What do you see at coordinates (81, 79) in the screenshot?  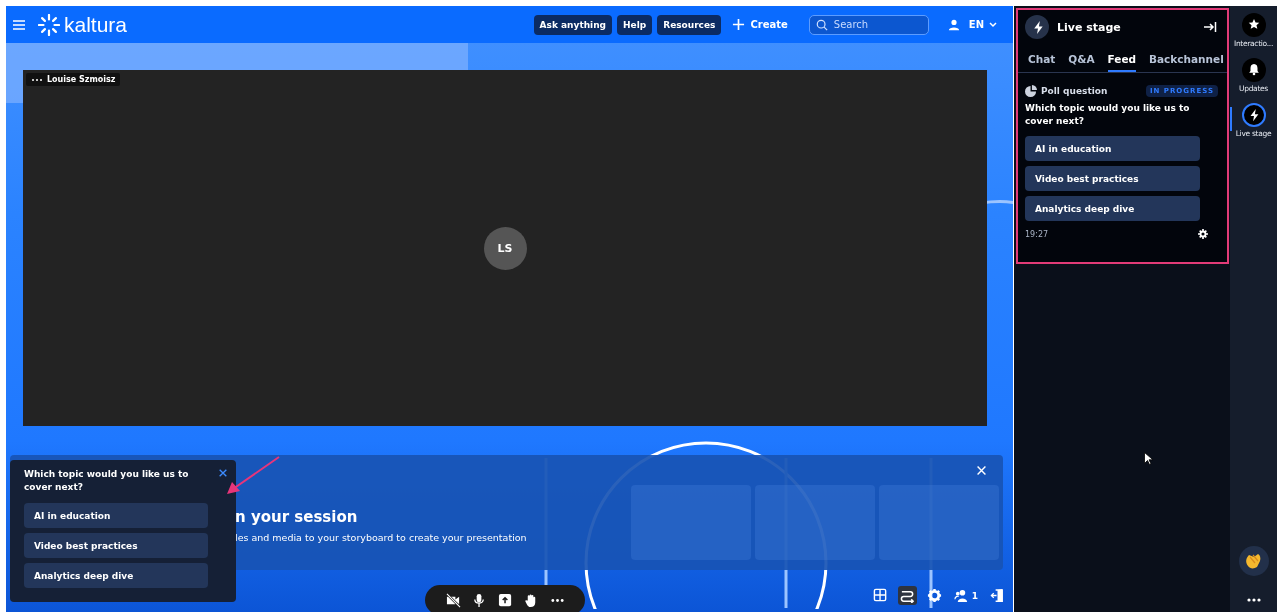 I see `participant-name: Louise Szmoisz` at bounding box center [81, 79].